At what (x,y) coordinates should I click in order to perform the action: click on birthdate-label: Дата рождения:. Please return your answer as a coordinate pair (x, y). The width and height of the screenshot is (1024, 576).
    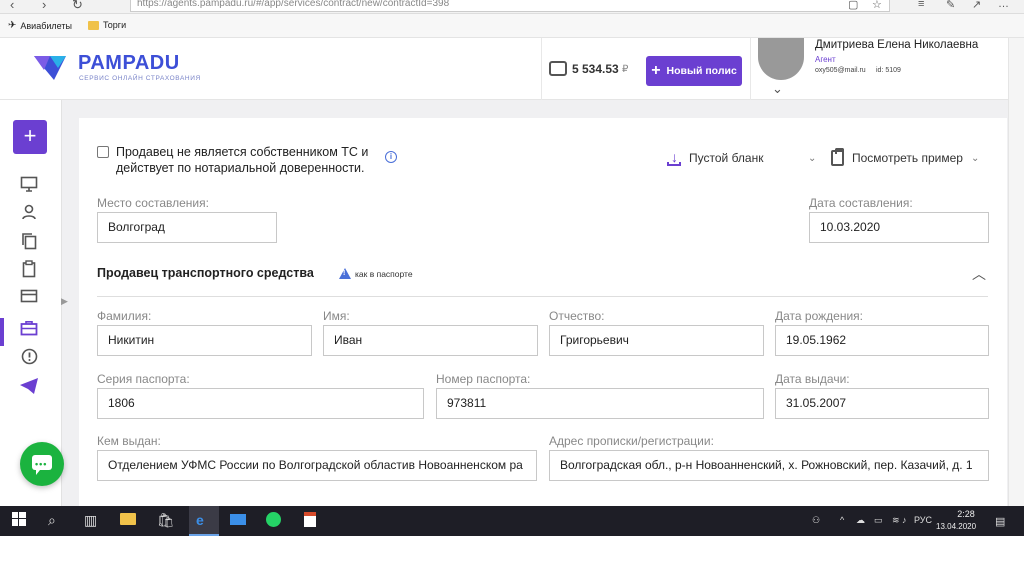
    Looking at the image, I should click on (819, 316).